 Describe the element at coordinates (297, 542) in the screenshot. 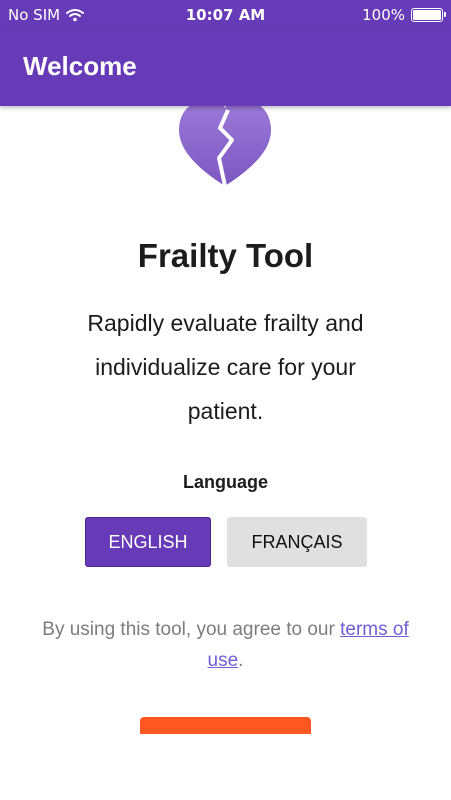

I see `french-button: FRANÇAIS` at that location.